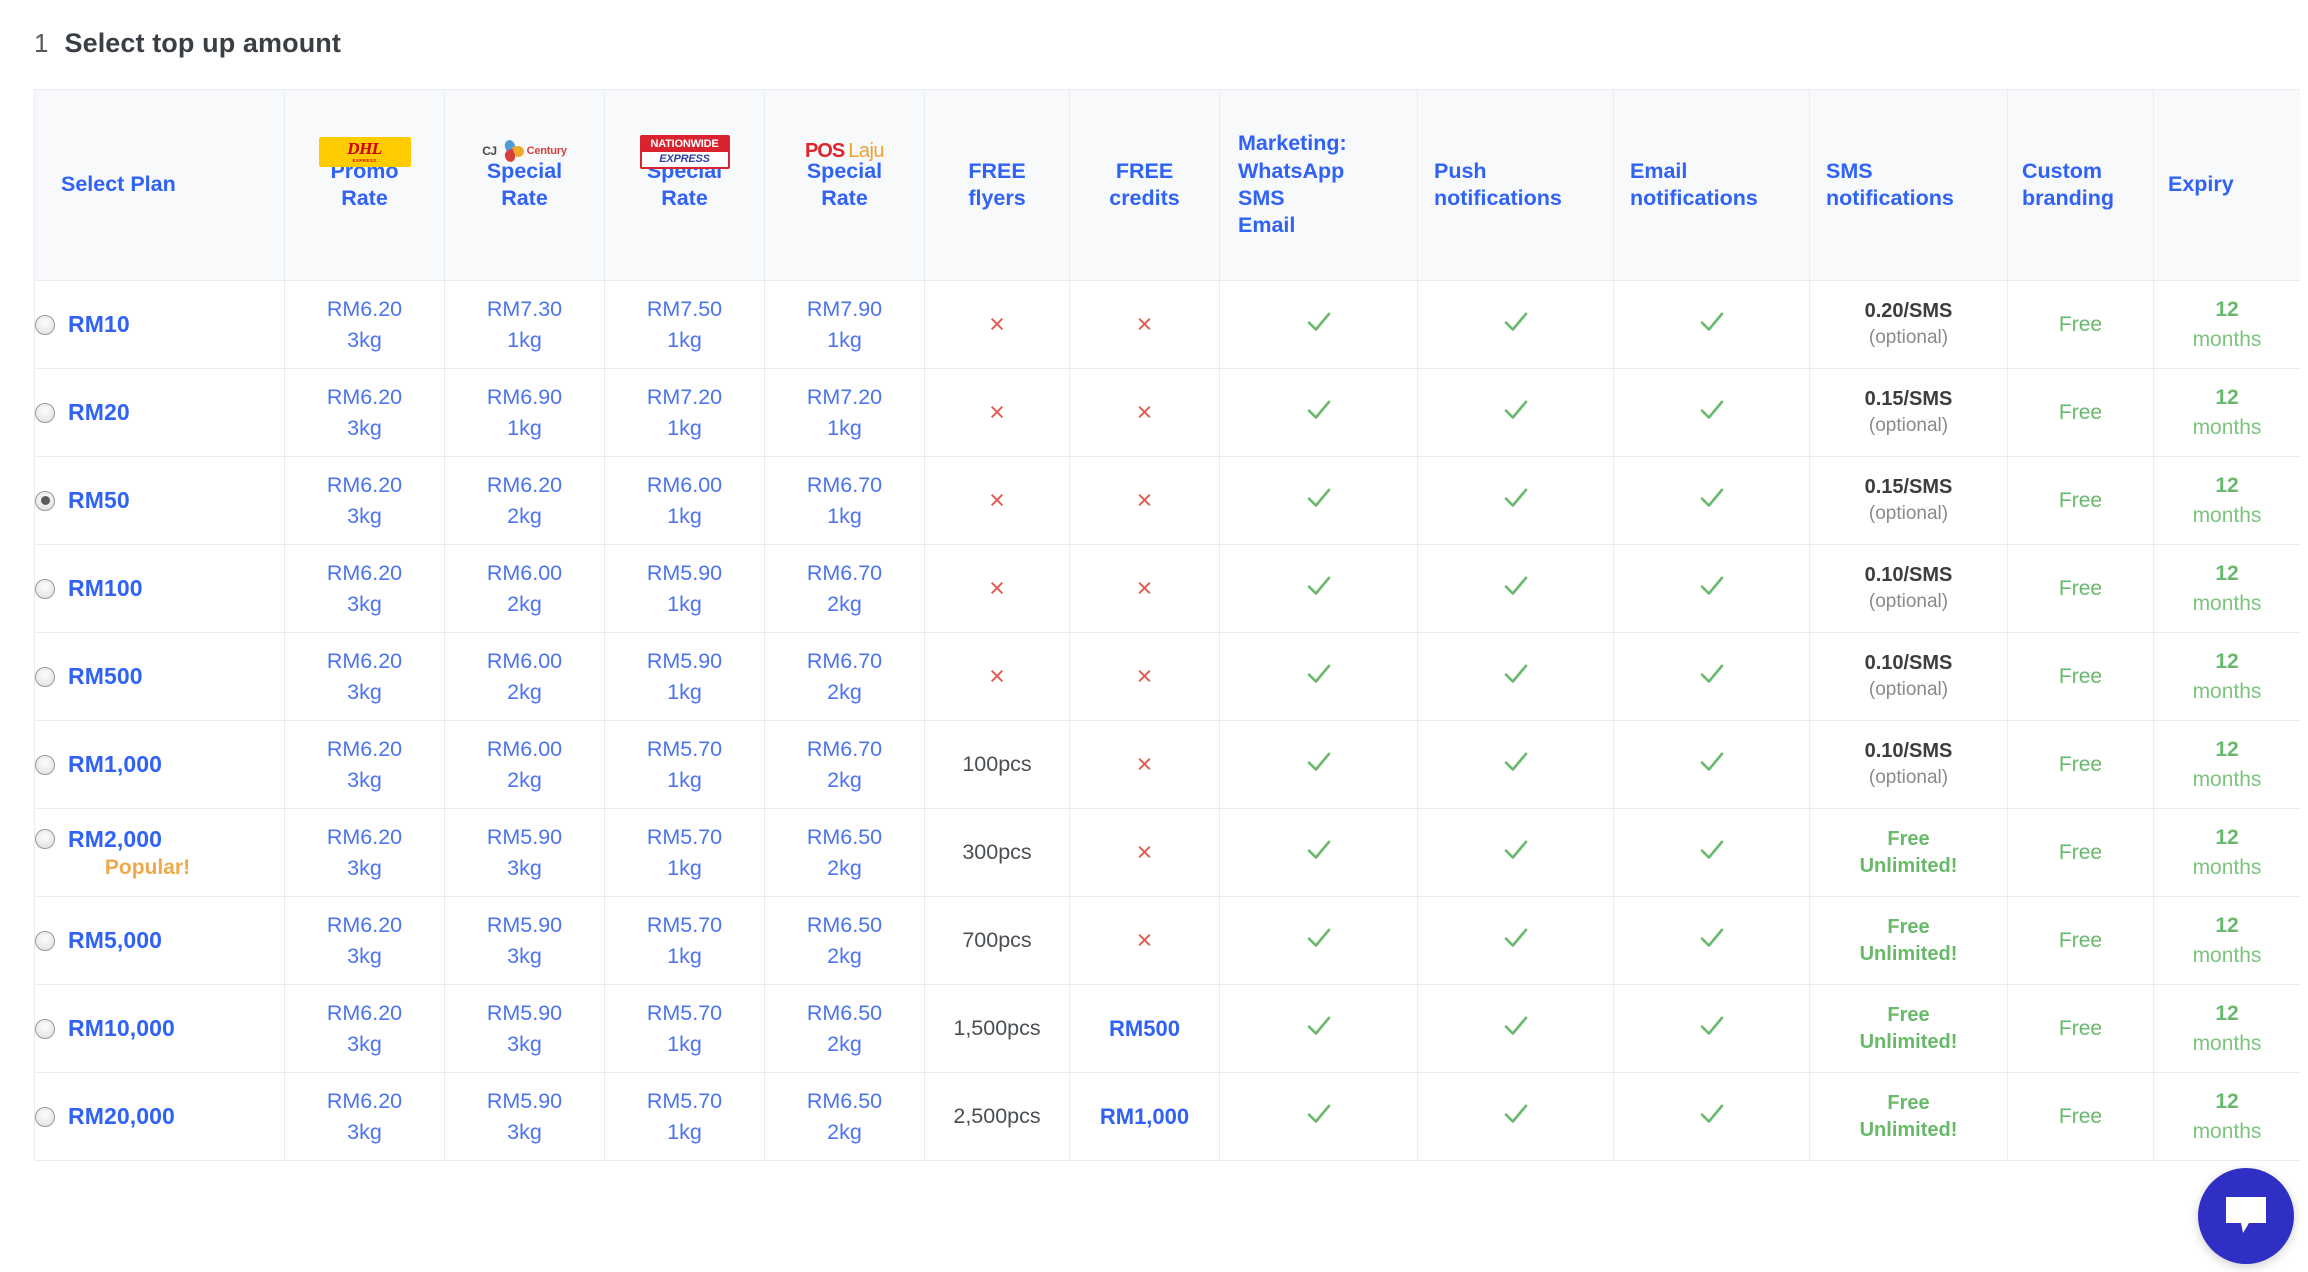  Describe the element at coordinates (684, 660) in the screenshot. I see `rate-price: RM5.90` at that location.